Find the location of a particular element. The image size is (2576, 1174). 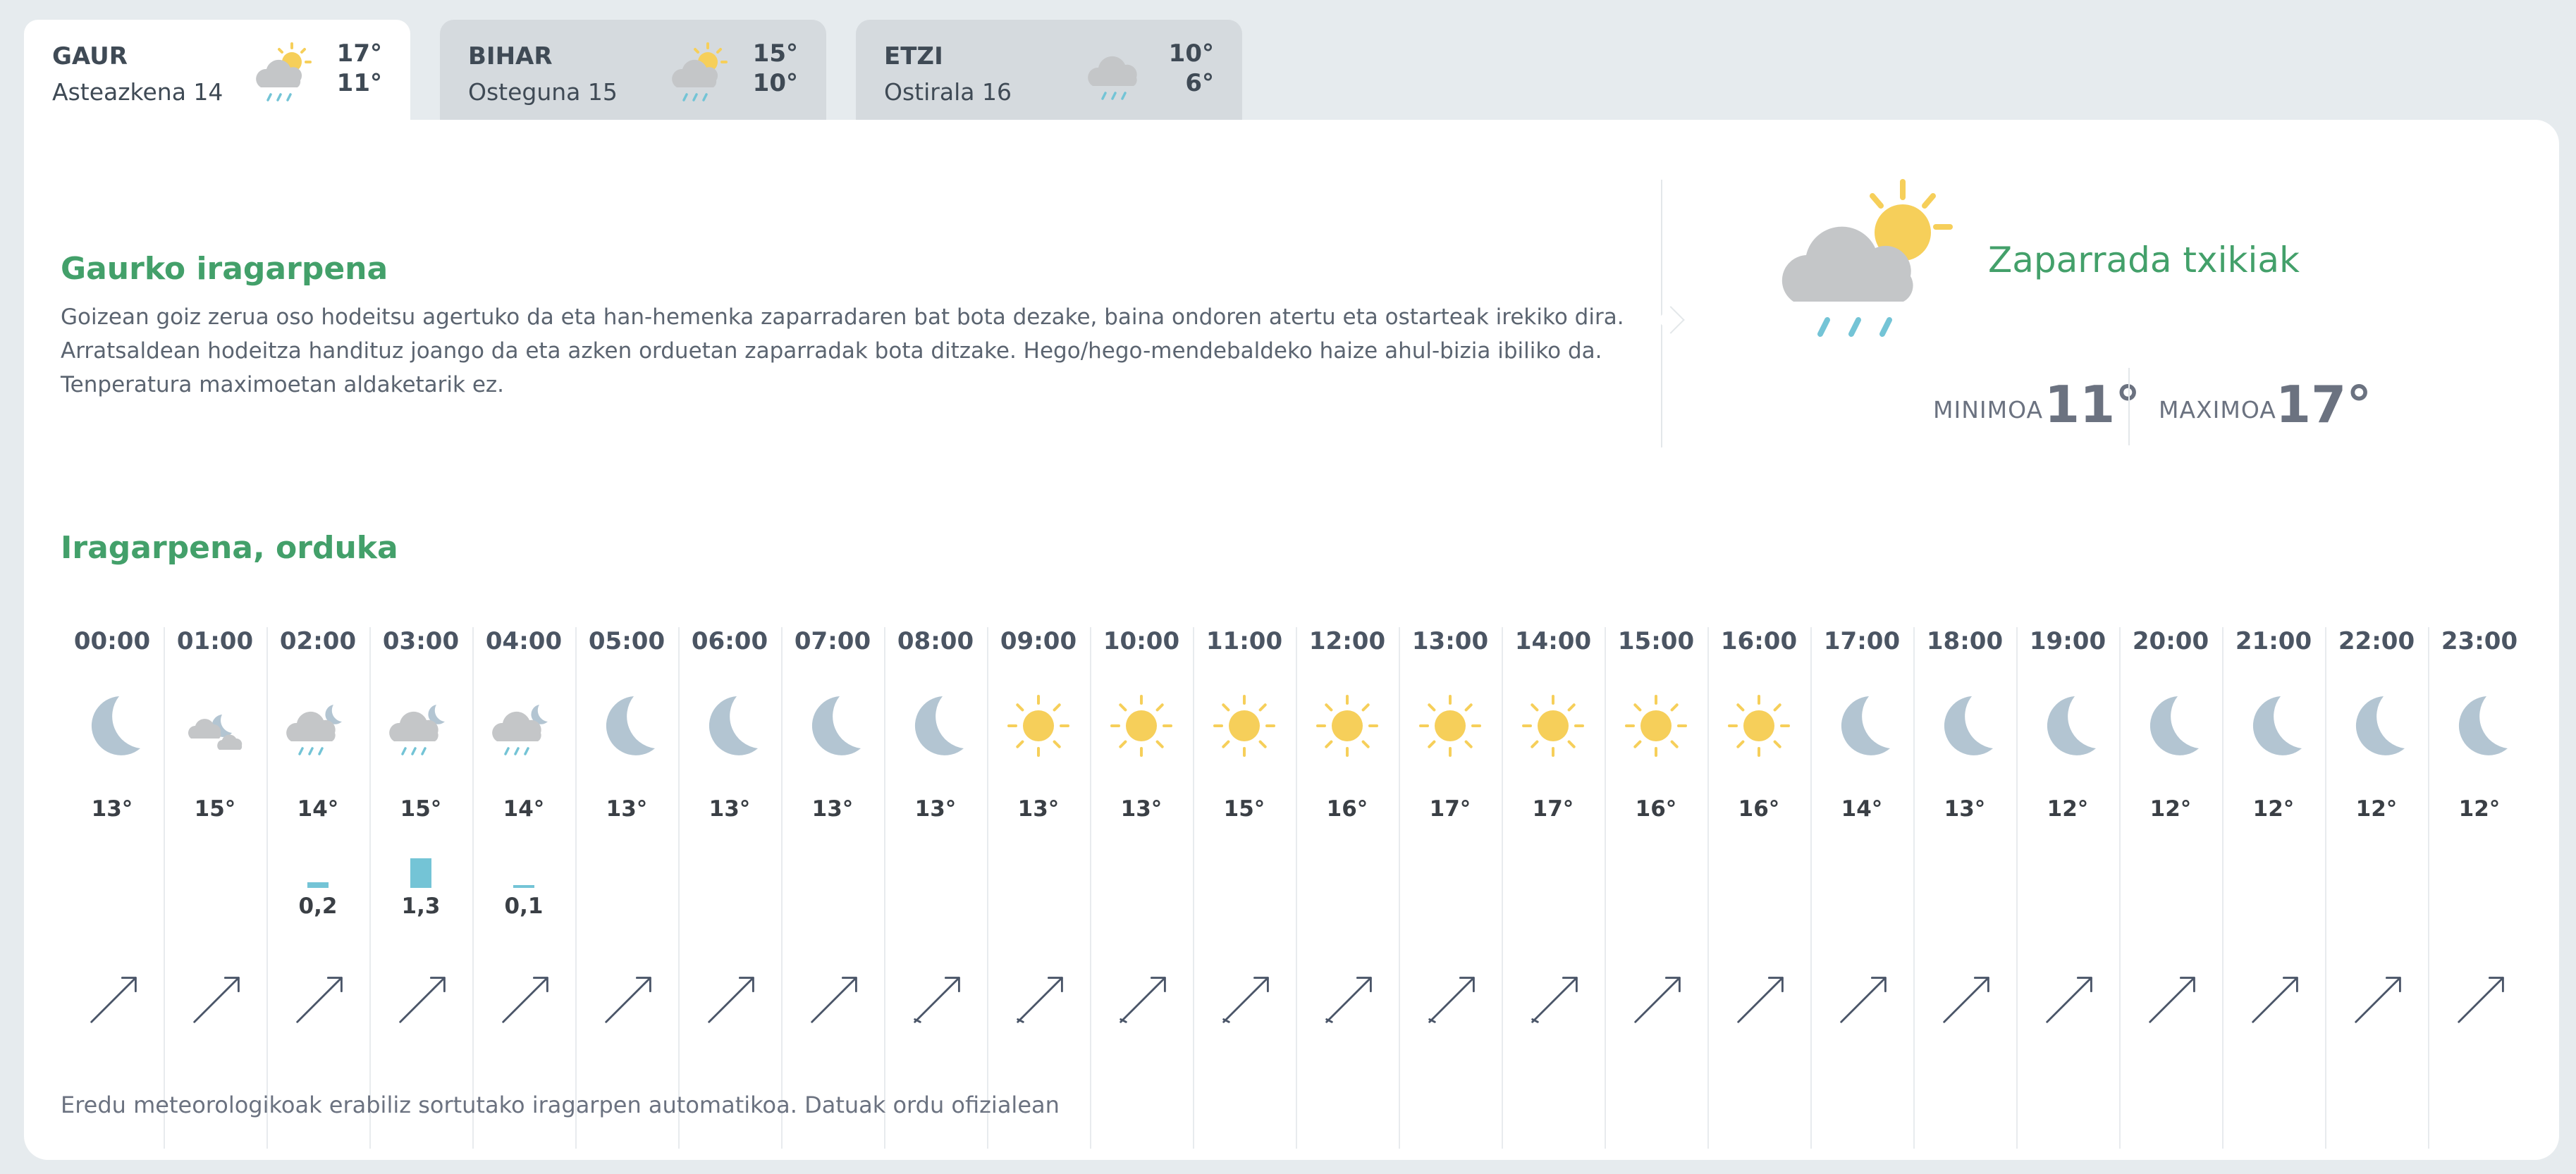

hour-column: 21:00 12° is located at coordinates (2274, 888).